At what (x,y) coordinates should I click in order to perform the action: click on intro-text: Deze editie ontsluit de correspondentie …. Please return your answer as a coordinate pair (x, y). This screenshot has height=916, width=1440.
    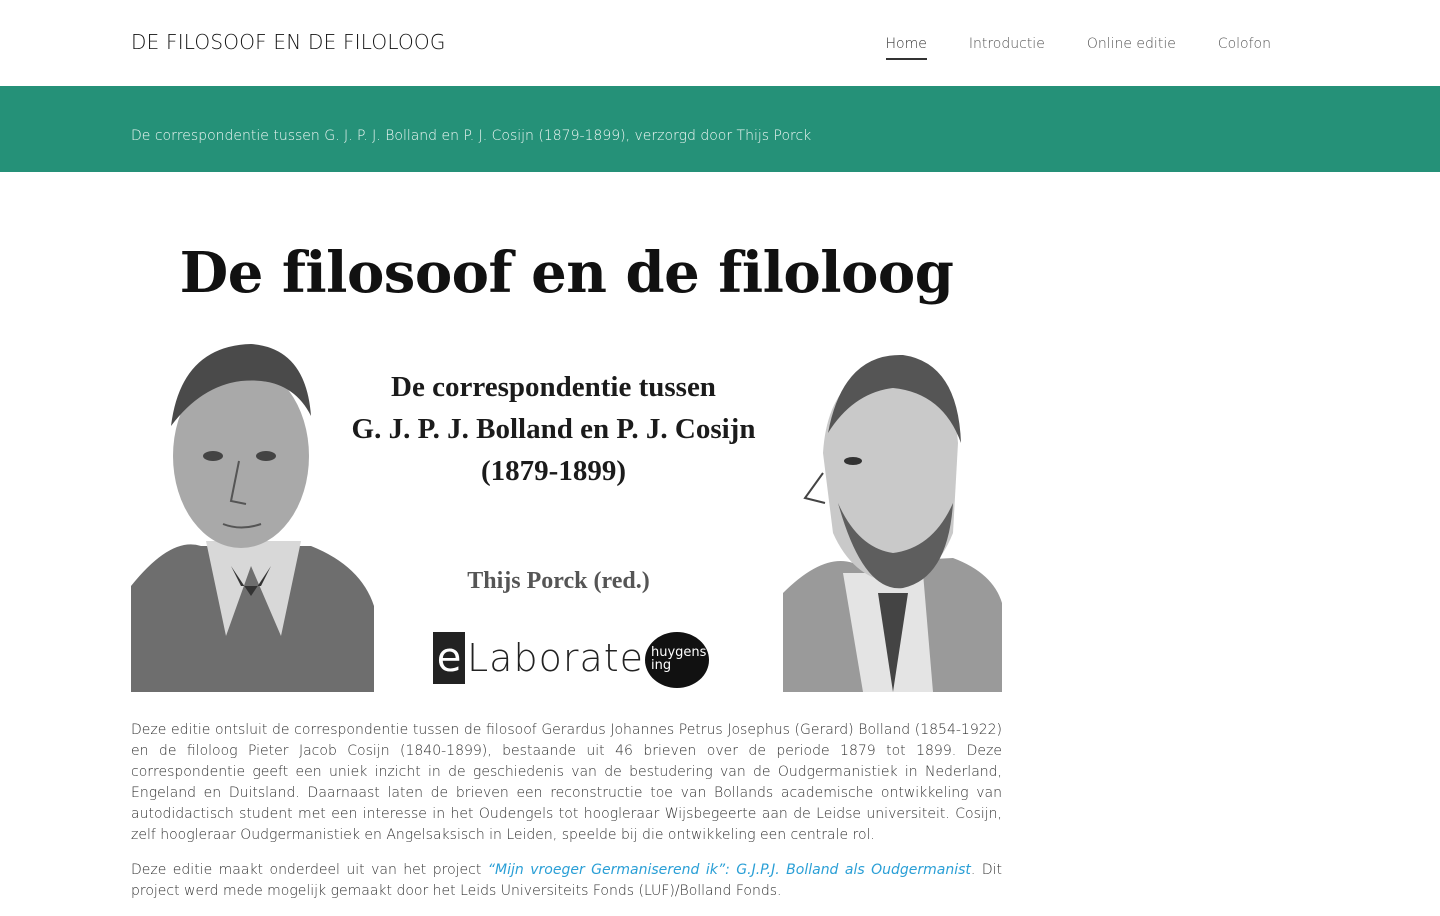
    Looking at the image, I should click on (566, 811).